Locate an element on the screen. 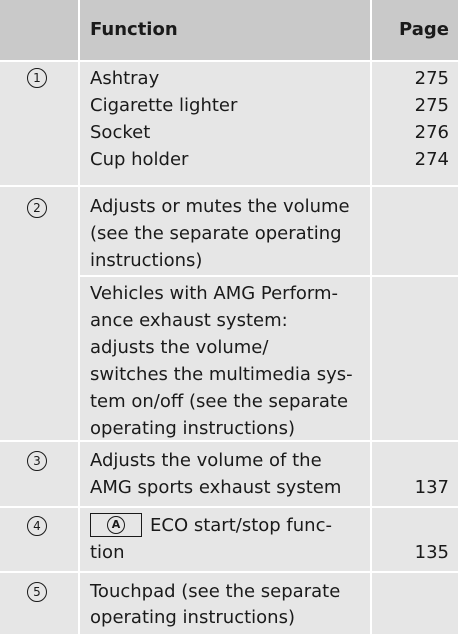  function-text-line: AMG sports exhaust system is located at coordinates (216, 487).